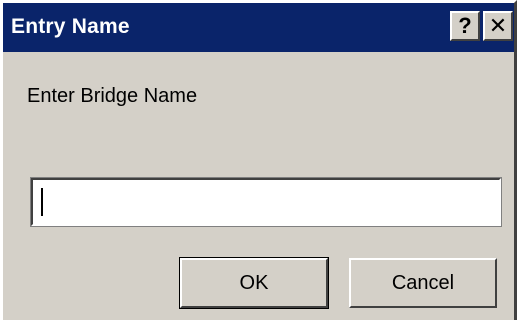 Image resolution: width=517 pixels, height=320 pixels. Describe the element at coordinates (266, 202) in the screenshot. I see `bridge-name-input` at that location.